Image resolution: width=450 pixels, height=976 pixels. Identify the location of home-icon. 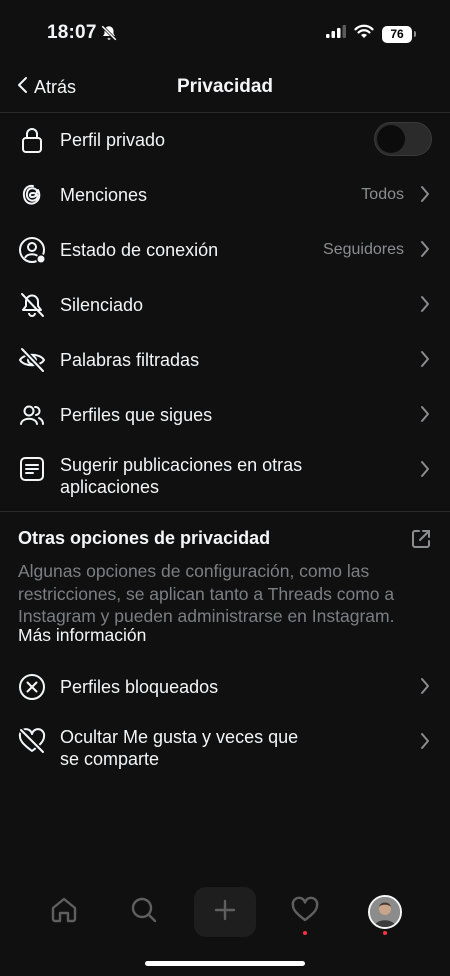
(64, 912).